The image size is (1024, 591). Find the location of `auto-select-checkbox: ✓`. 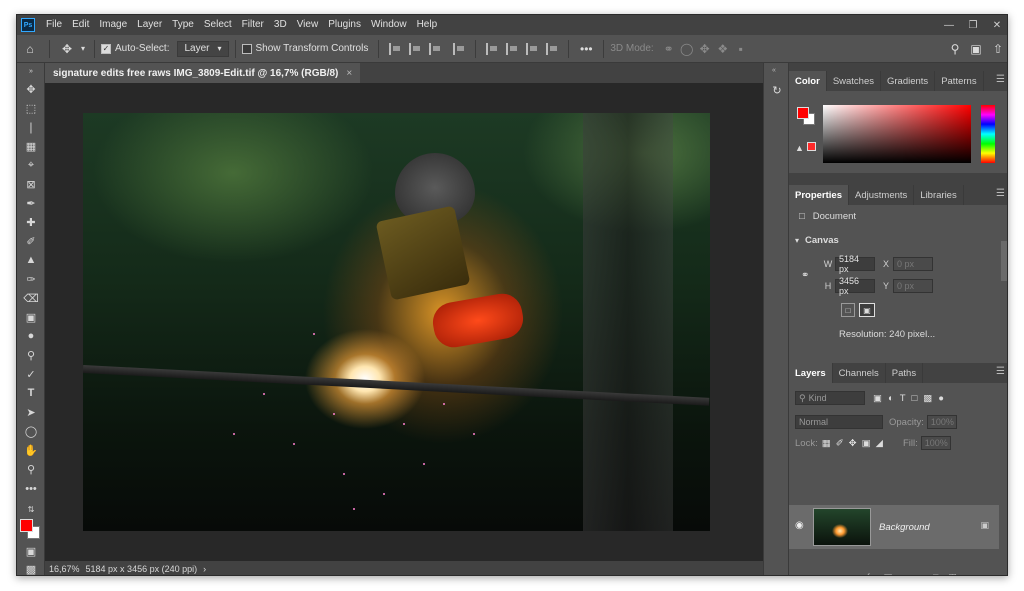

auto-select-checkbox: ✓ is located at coordinates (106, 48).